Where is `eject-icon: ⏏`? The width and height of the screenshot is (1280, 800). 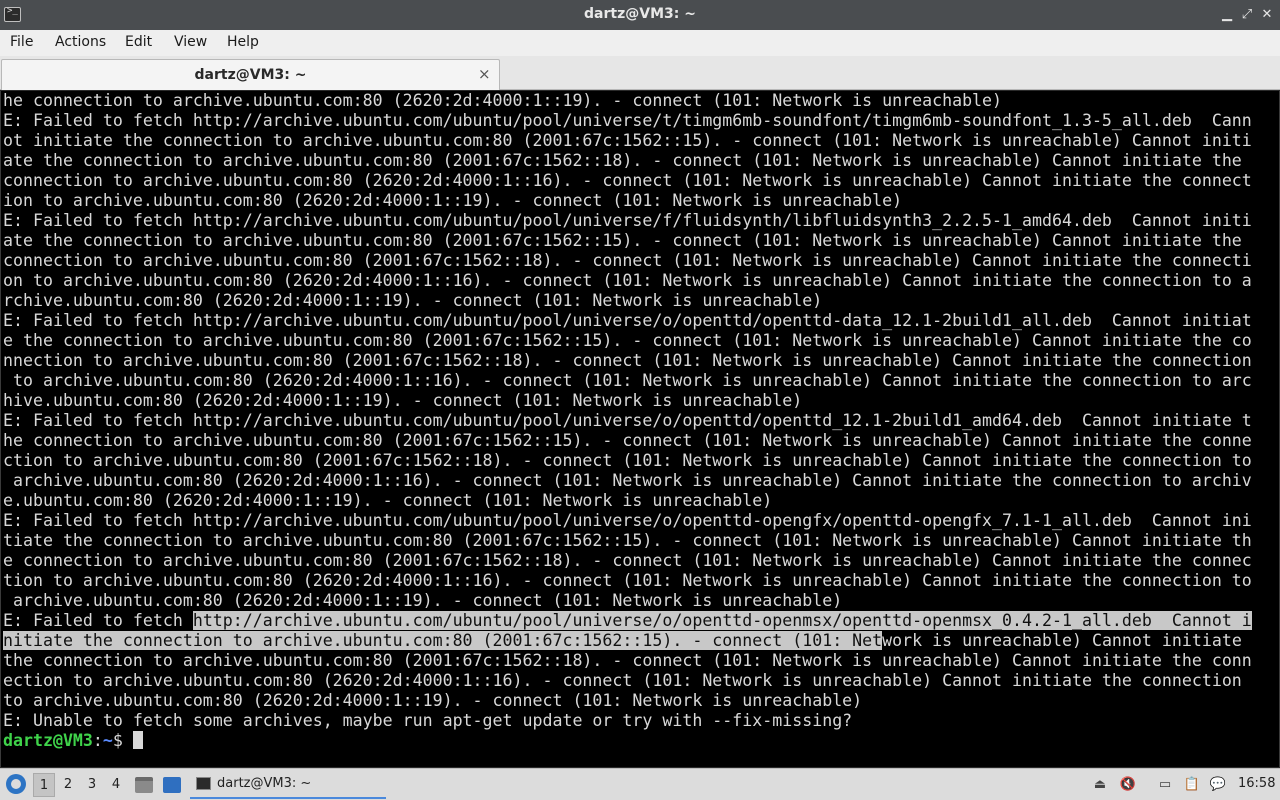
eject-icon: ⏏ is located at coordinates (1100, 785).